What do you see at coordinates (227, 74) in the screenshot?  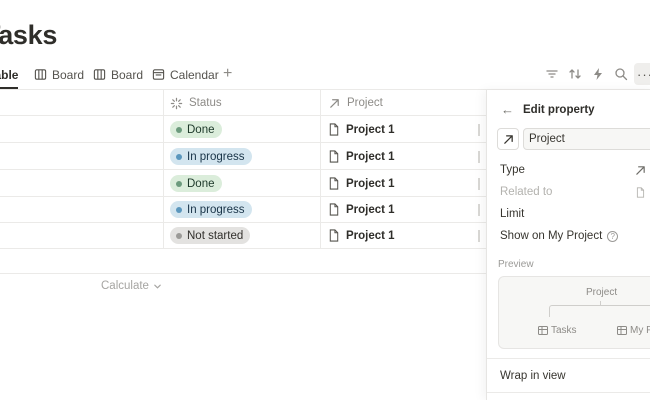 I see `add-view-button: +` at bounding box center [227, 74].